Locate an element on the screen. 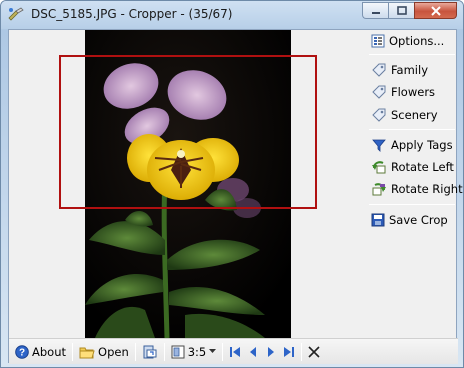 This screenshot has height=368, width=464. last-icon is located at coordinates (289, 351).